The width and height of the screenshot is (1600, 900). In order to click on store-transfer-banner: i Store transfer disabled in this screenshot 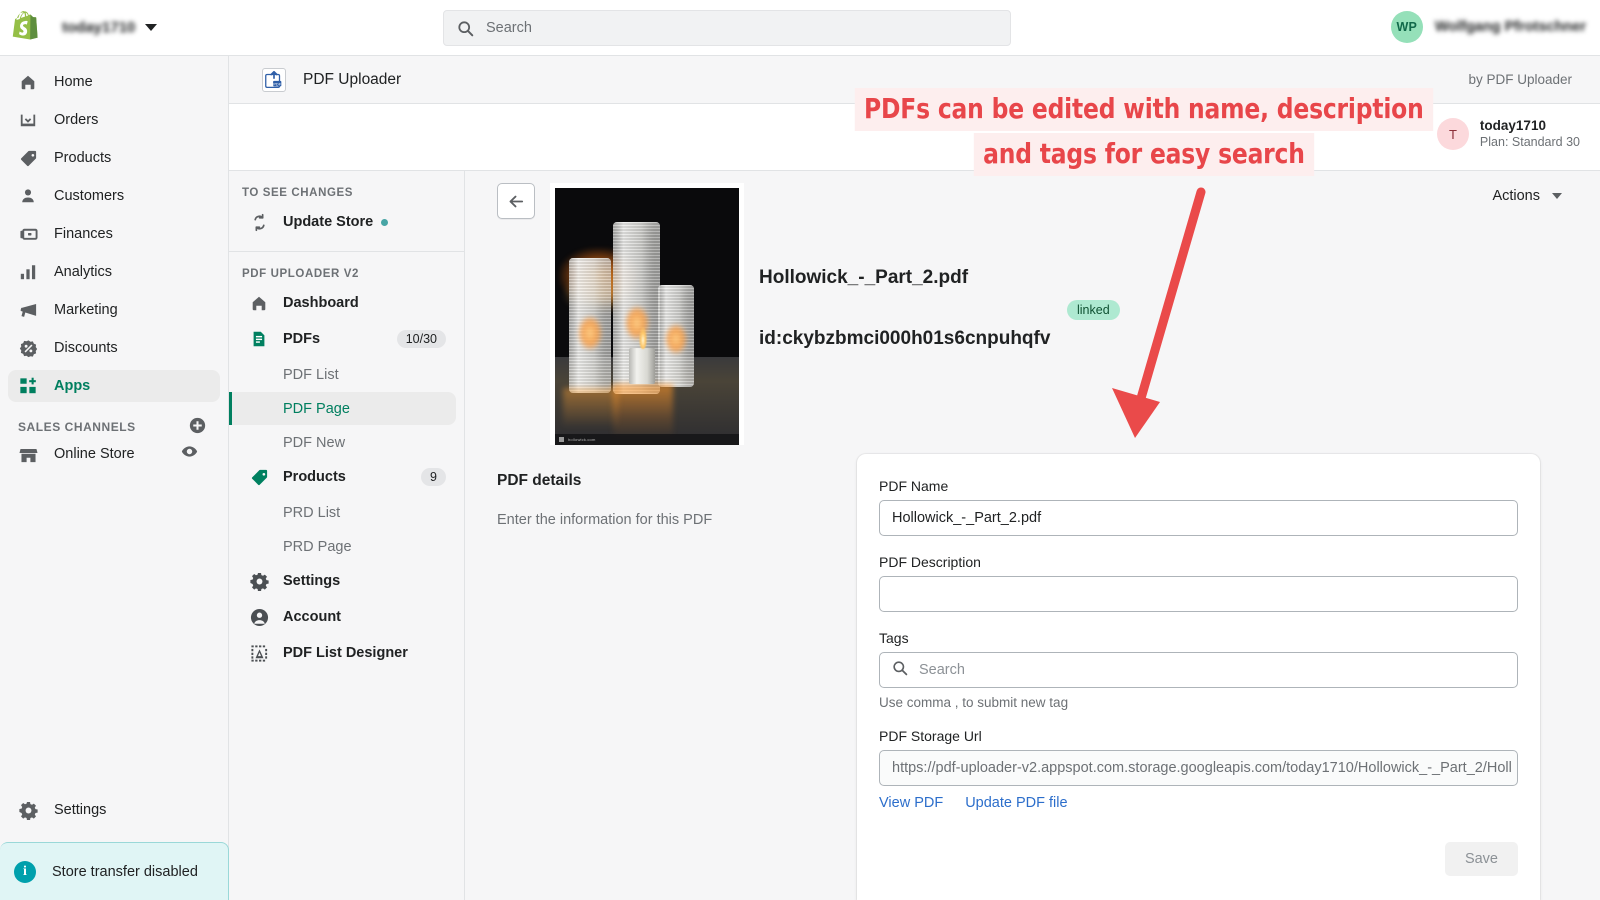, I will do `click(114, 871)`.